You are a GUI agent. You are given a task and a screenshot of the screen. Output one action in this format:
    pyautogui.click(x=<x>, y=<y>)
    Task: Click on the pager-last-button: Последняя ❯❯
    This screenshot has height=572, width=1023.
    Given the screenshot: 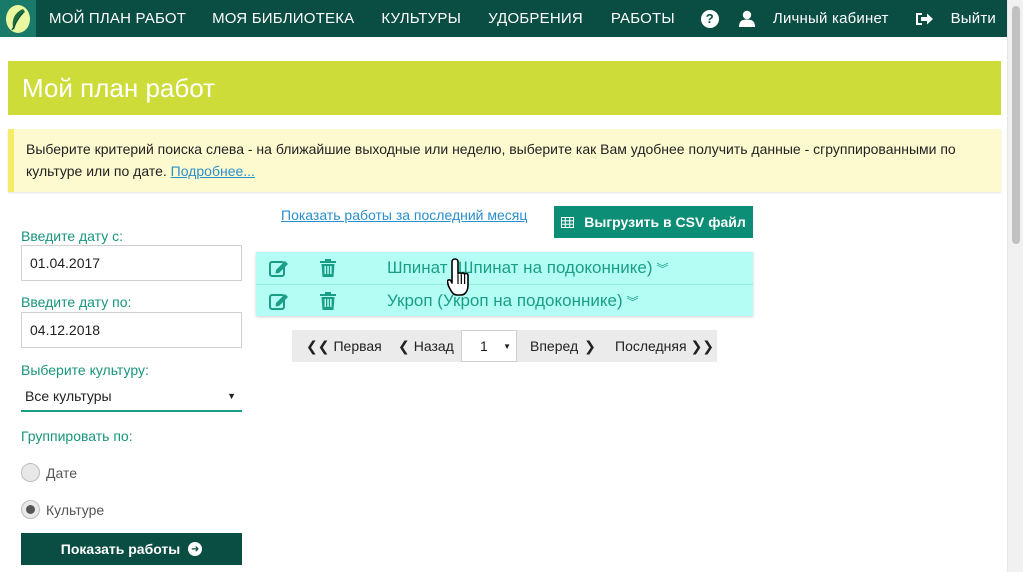 What is the action you would take?
    pyautogui.click(x=664, y=346)
    